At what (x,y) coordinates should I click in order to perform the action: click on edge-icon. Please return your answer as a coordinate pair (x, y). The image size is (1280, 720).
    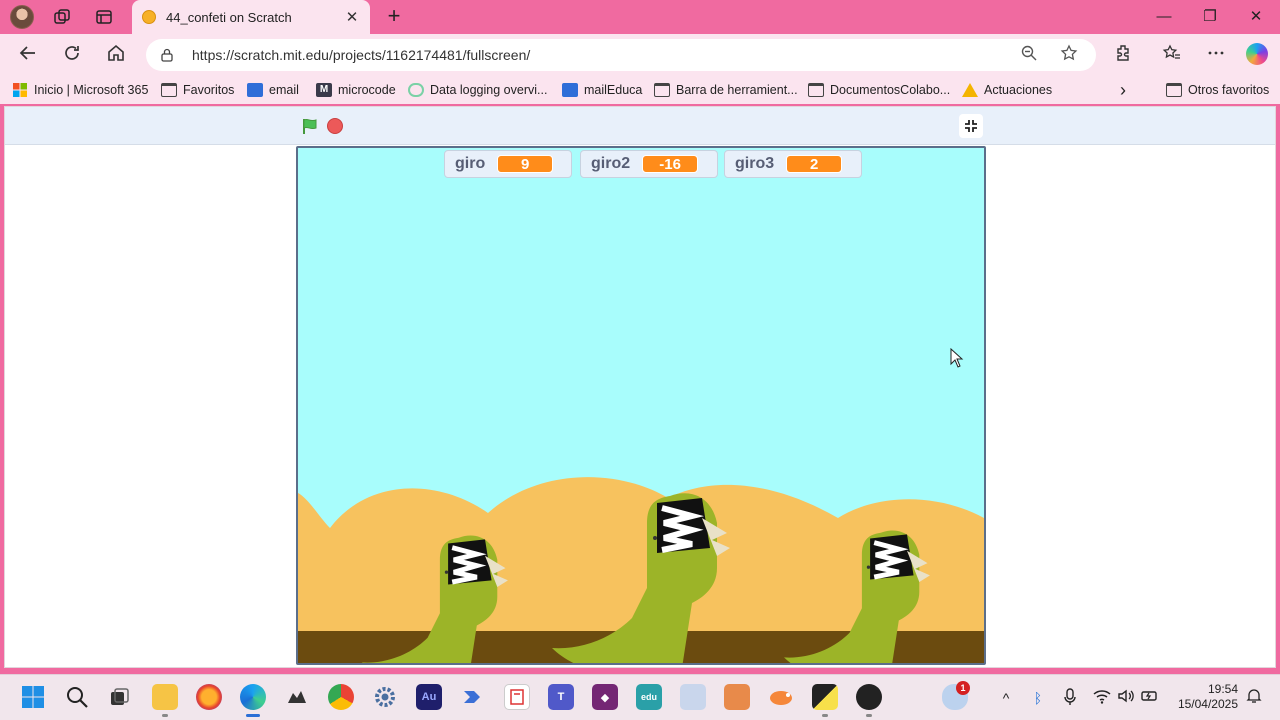
    Looking at the image, I should click on (253, 700).